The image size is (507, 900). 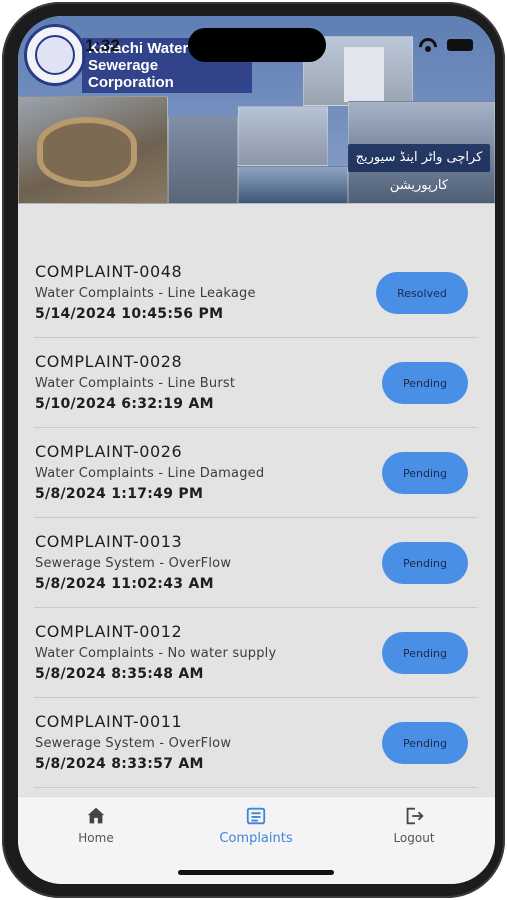 What do you see at coordinates (96, 815) in the screenshot?
I see `home-icon` at bounding box center [96, 815].